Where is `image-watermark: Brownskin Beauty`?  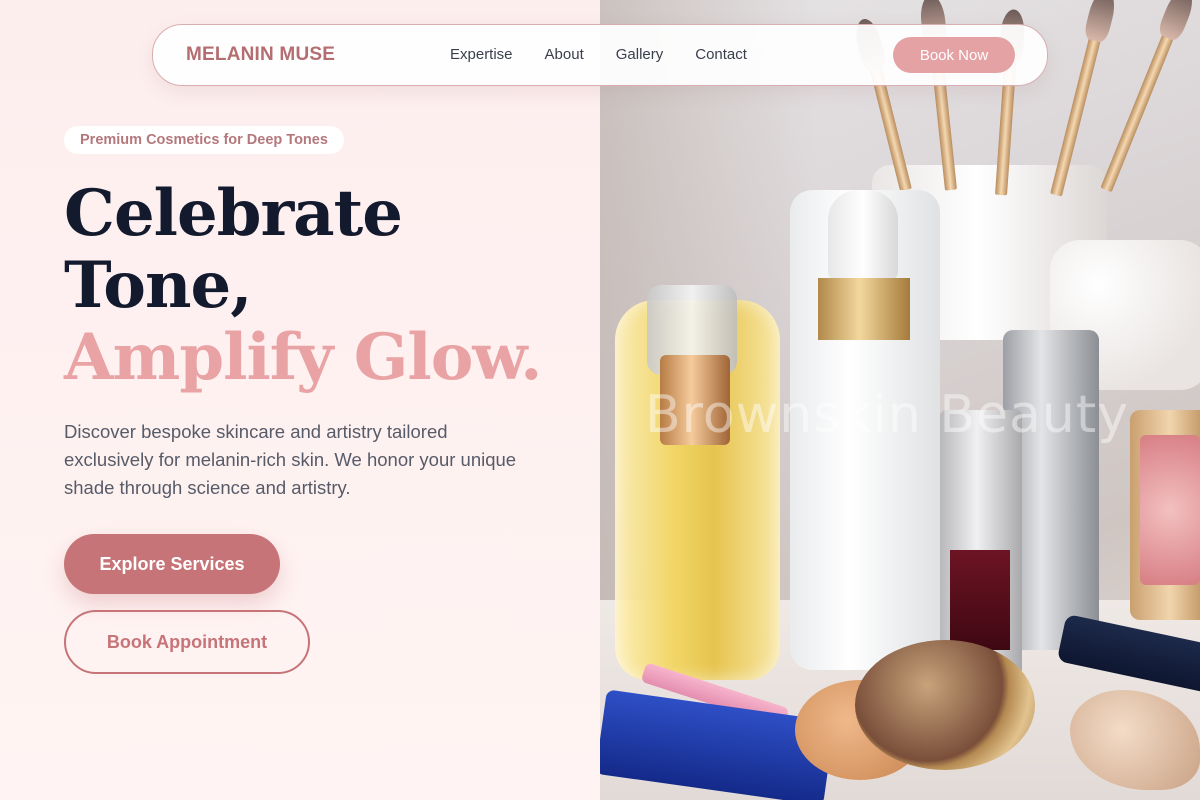 image-watermark: Brownskin Beauty is located at coordinates (887, 415).